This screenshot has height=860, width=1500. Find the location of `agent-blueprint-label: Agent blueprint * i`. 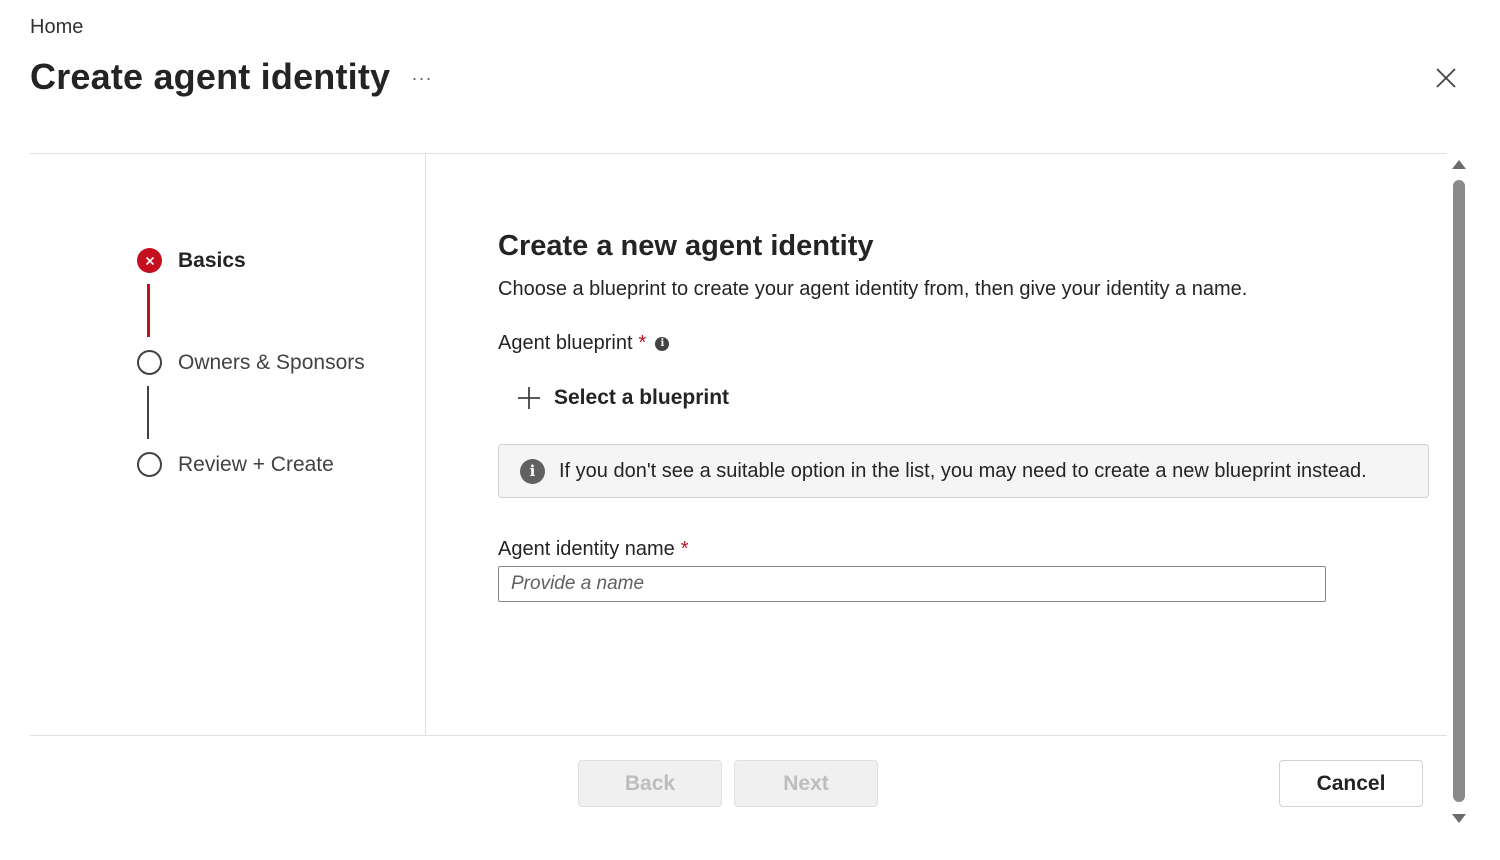

agent-blueprint-label: Agent blueprint * i is located at coordinates (584, 343).